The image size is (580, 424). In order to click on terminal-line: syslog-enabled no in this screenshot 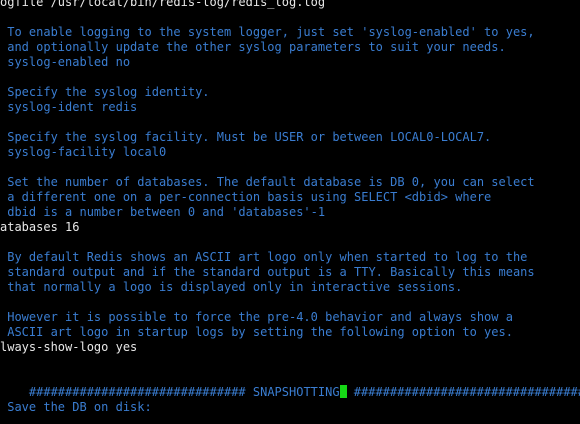, I will do `click(65, 62)`.